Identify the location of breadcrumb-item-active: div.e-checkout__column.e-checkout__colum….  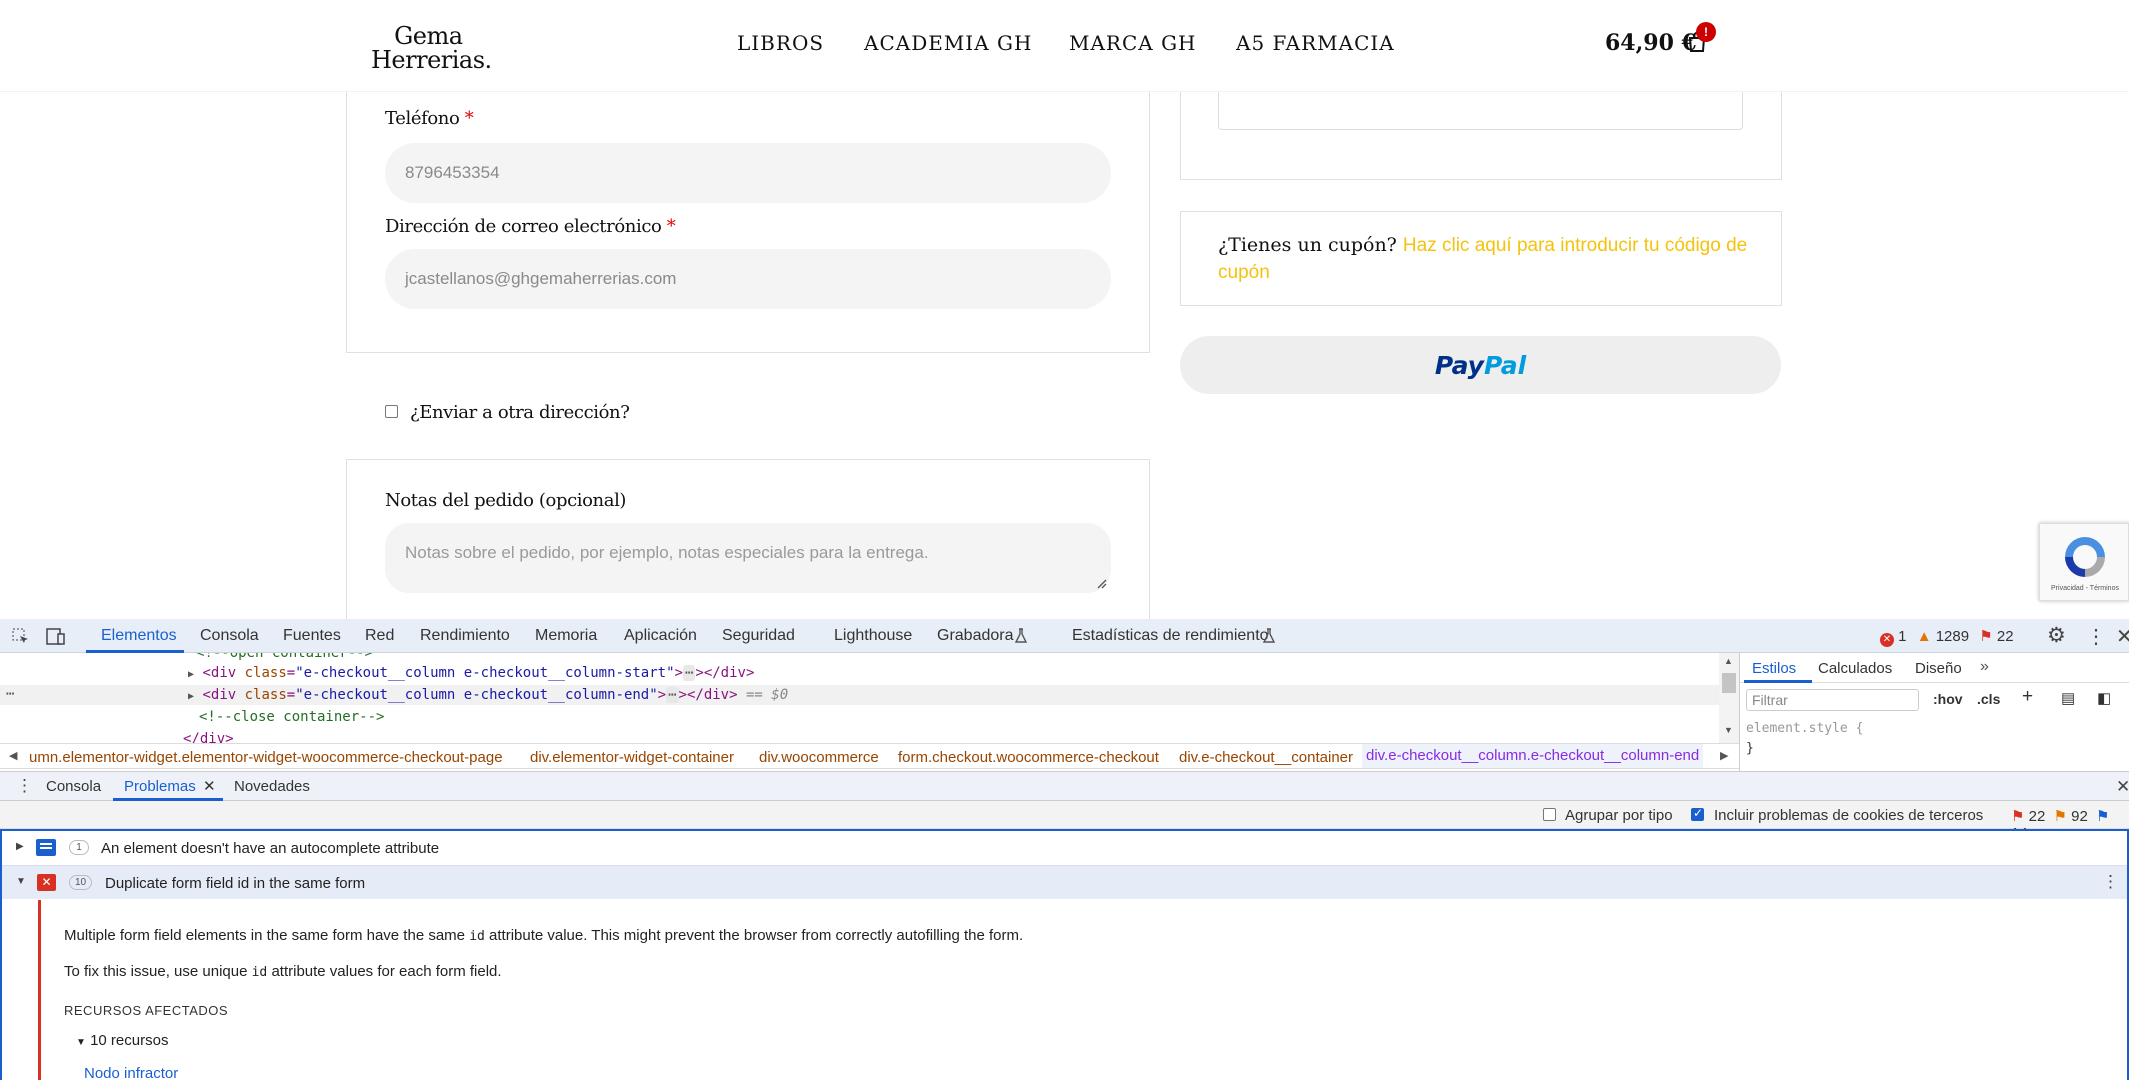
(1533, 756).